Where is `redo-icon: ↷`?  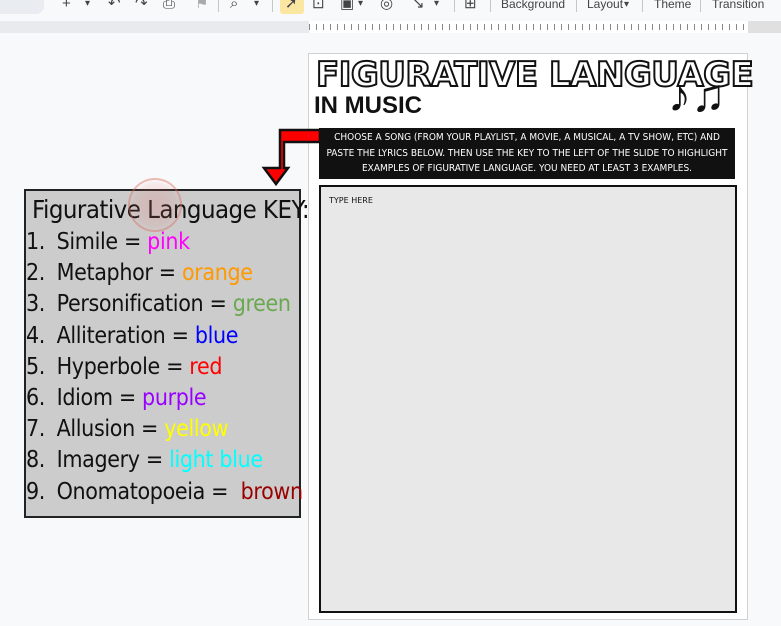
redo-icon: ↷ is located at coordinates (141, 6).